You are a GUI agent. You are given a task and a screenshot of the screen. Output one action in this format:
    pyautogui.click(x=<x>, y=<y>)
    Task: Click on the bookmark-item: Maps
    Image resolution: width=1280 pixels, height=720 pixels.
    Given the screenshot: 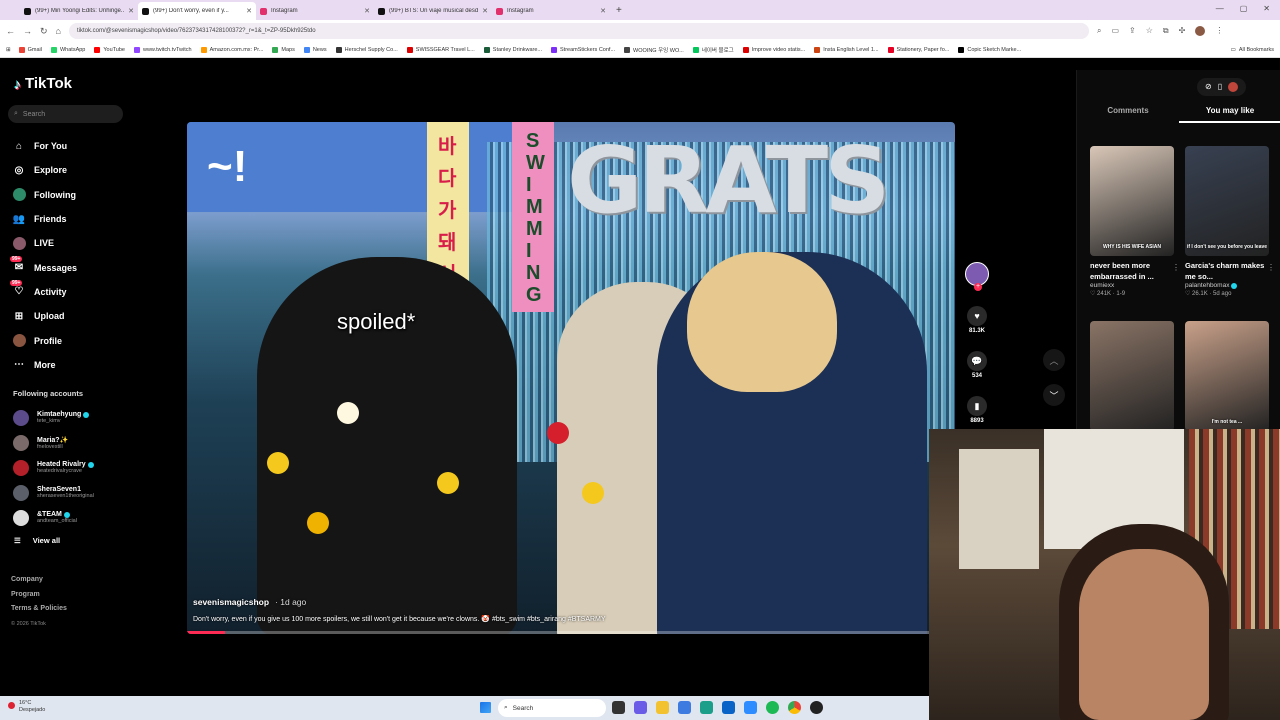 What is the action you would take?
    pyautogui.click(x=283, y=50)
    